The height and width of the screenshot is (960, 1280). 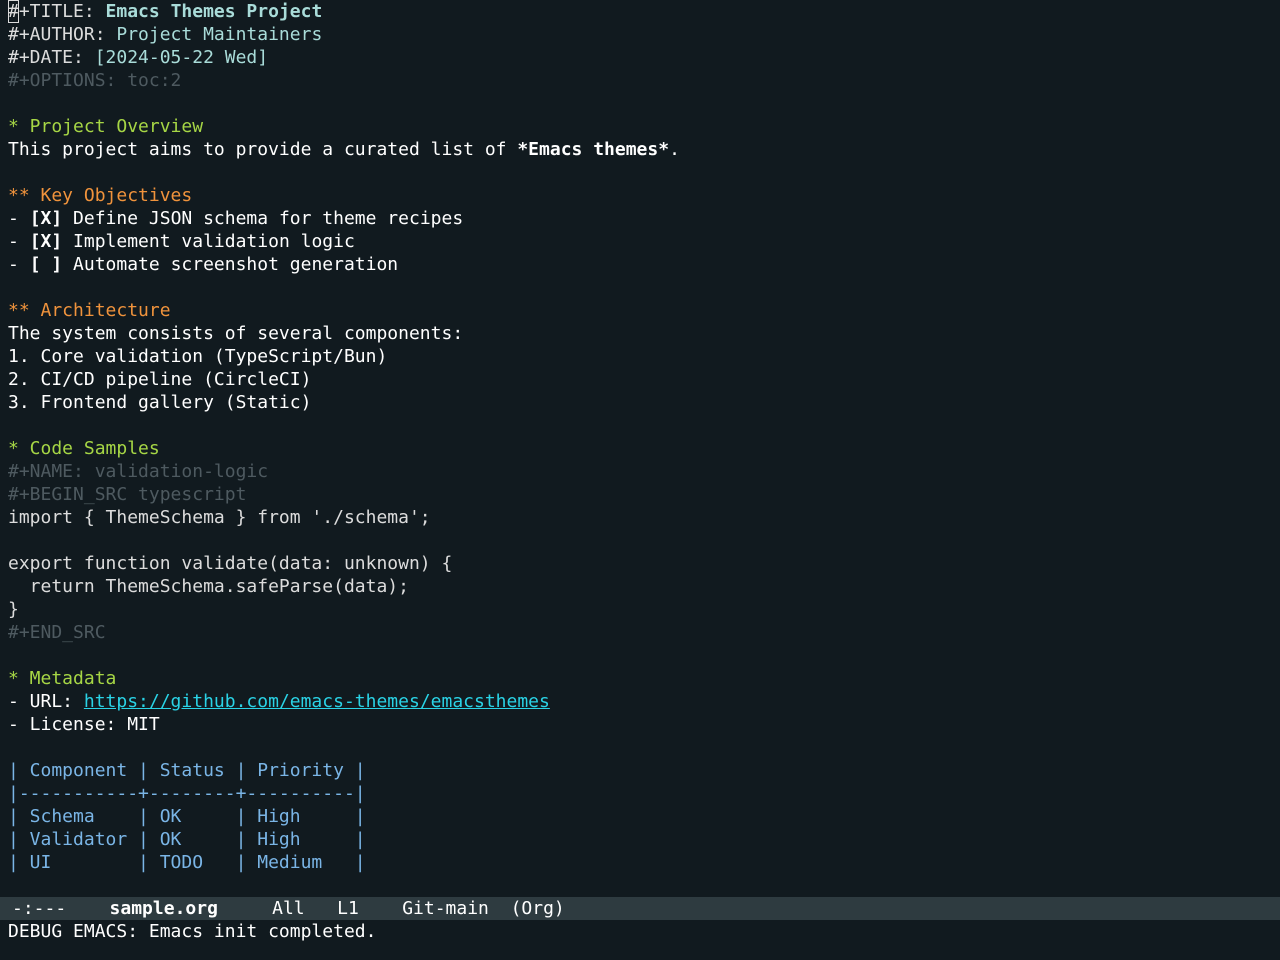 What do you see at coordinates (640, 632) in the screenshot?
I see `src-block-end: #+END_SRC` at bounding box center [640, 632].